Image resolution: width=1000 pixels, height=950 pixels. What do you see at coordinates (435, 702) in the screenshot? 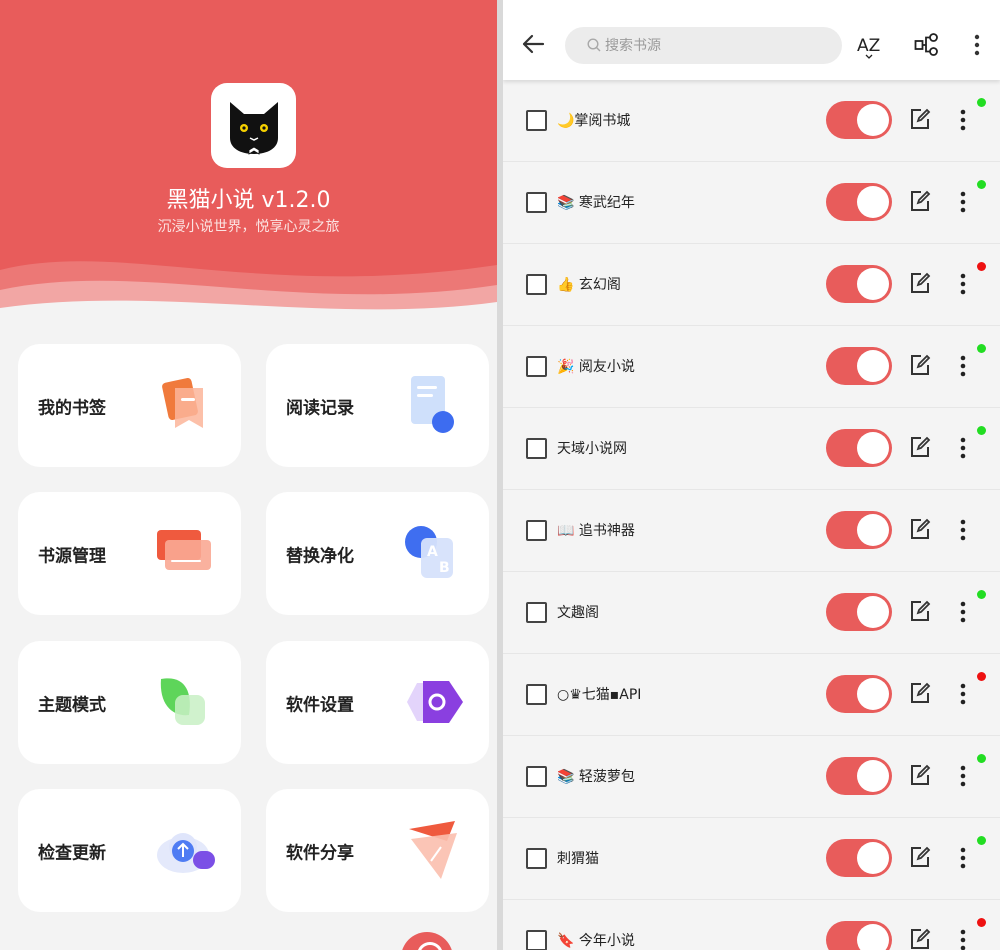
I see `settings-icon` at bounding box center [435, 702].